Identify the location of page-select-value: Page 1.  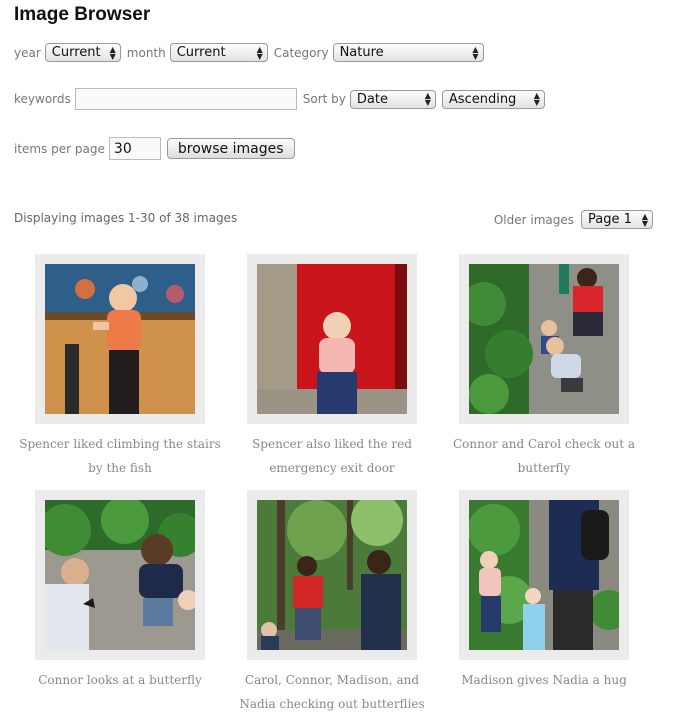
(610, 219).